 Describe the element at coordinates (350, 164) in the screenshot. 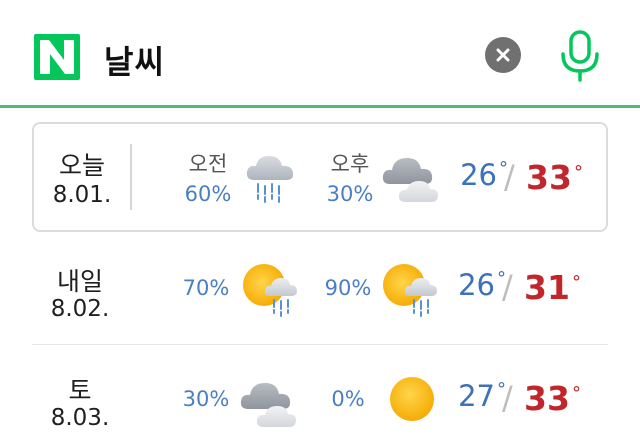

I see `pm-label: 오후` at that location.